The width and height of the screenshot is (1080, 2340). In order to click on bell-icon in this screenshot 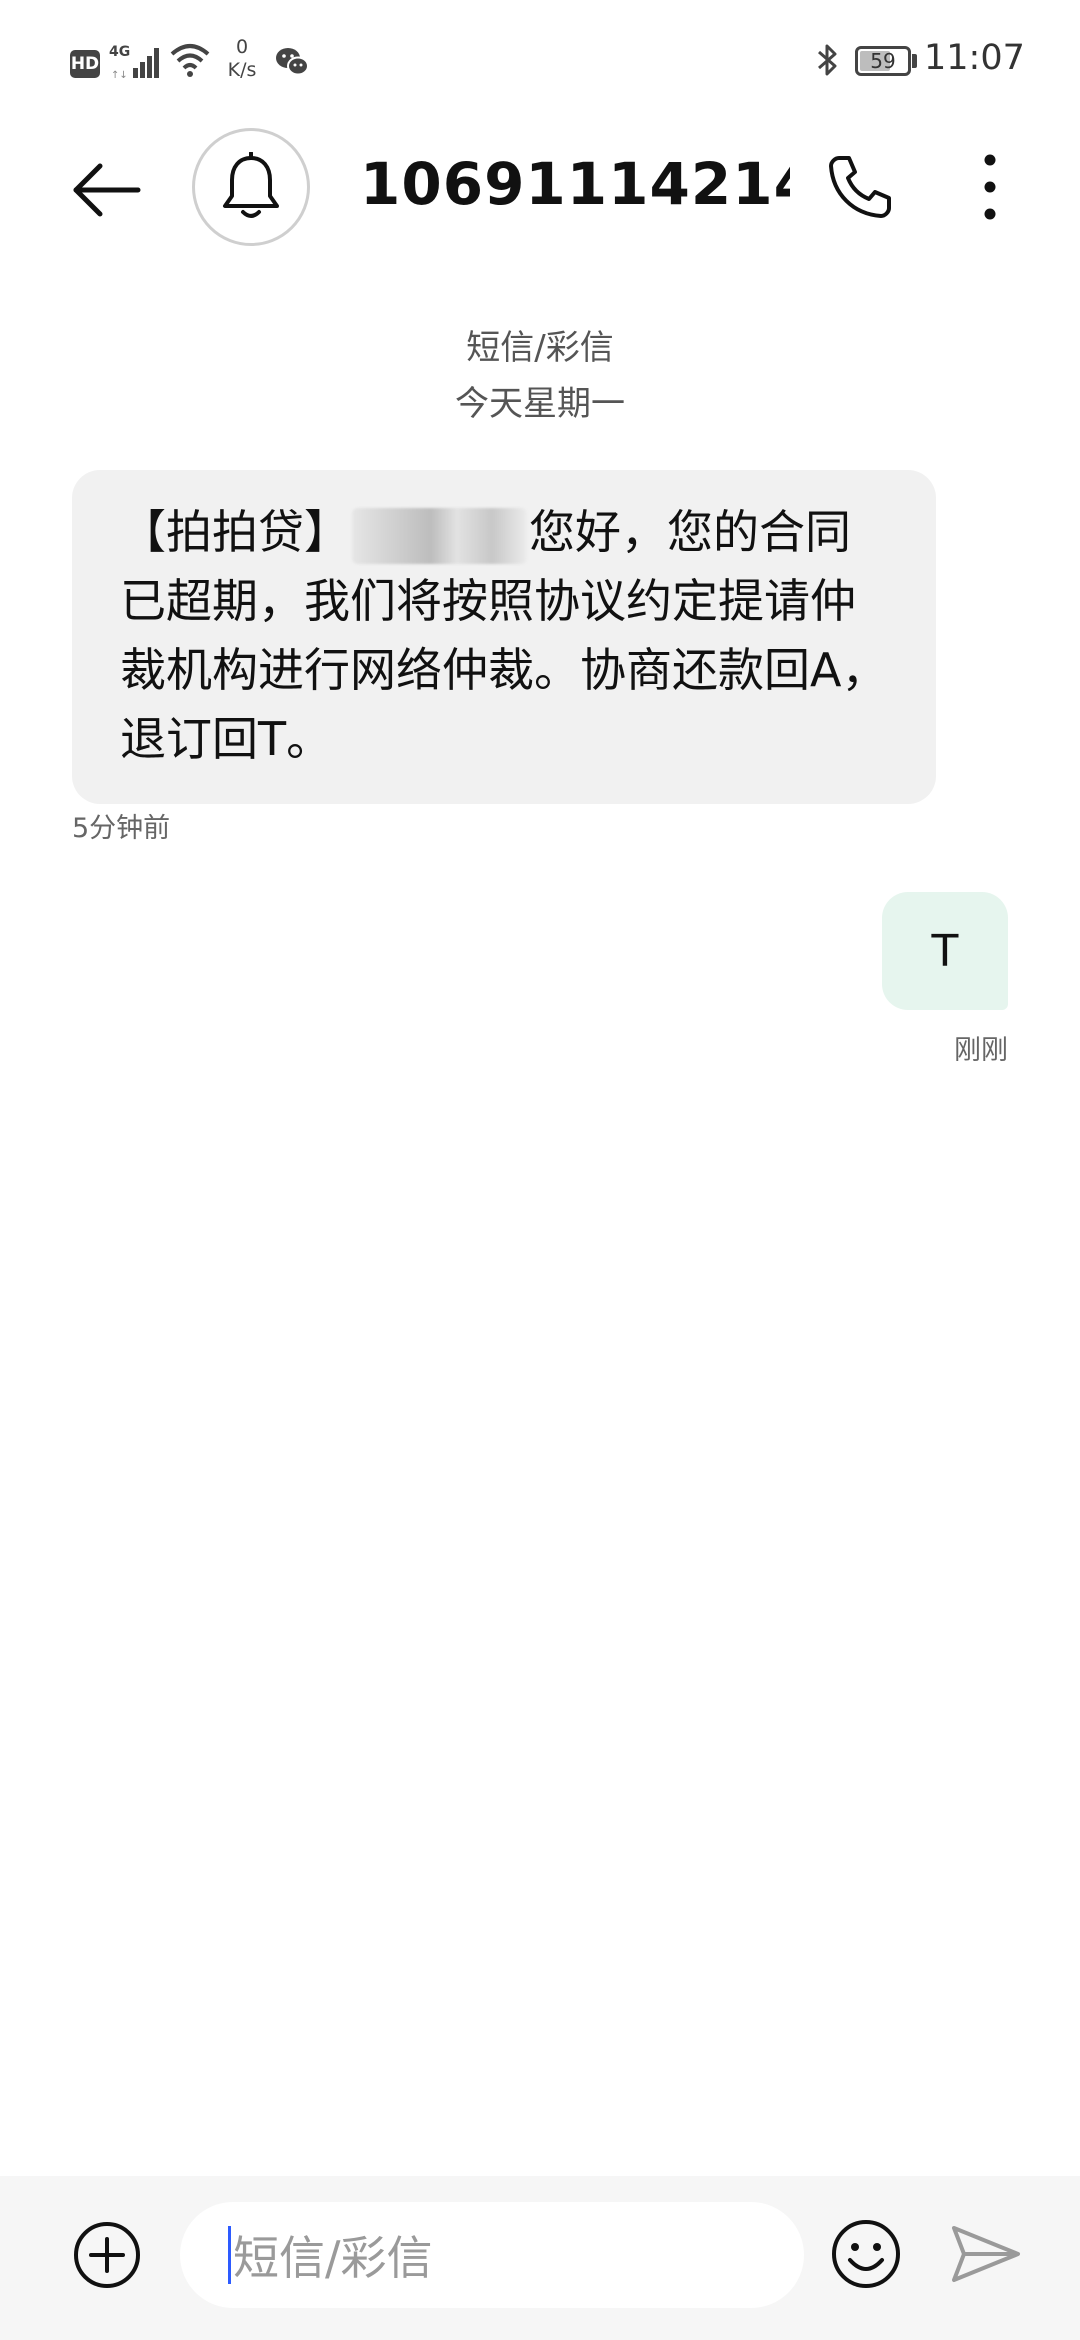, I will do `click(251, 185)`.